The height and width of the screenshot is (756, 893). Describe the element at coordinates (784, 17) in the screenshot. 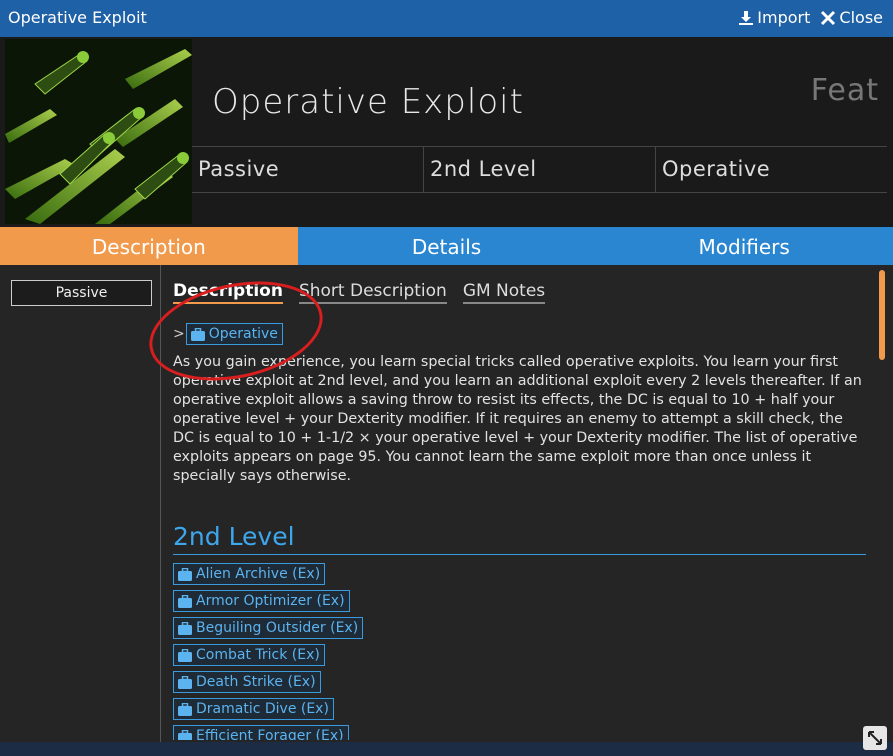

I see `import-label: Import` at that location.